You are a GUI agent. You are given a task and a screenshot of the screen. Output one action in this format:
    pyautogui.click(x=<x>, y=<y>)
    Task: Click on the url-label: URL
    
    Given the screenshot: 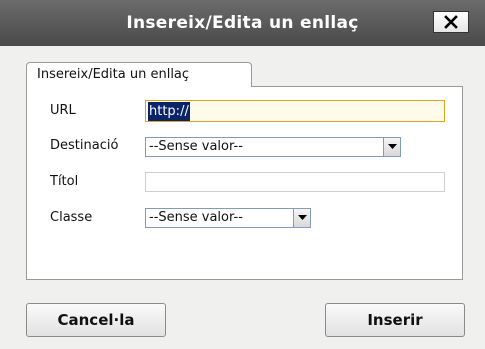 What is the action you would take?
    pyautogui.click(x=63, y=110)
    